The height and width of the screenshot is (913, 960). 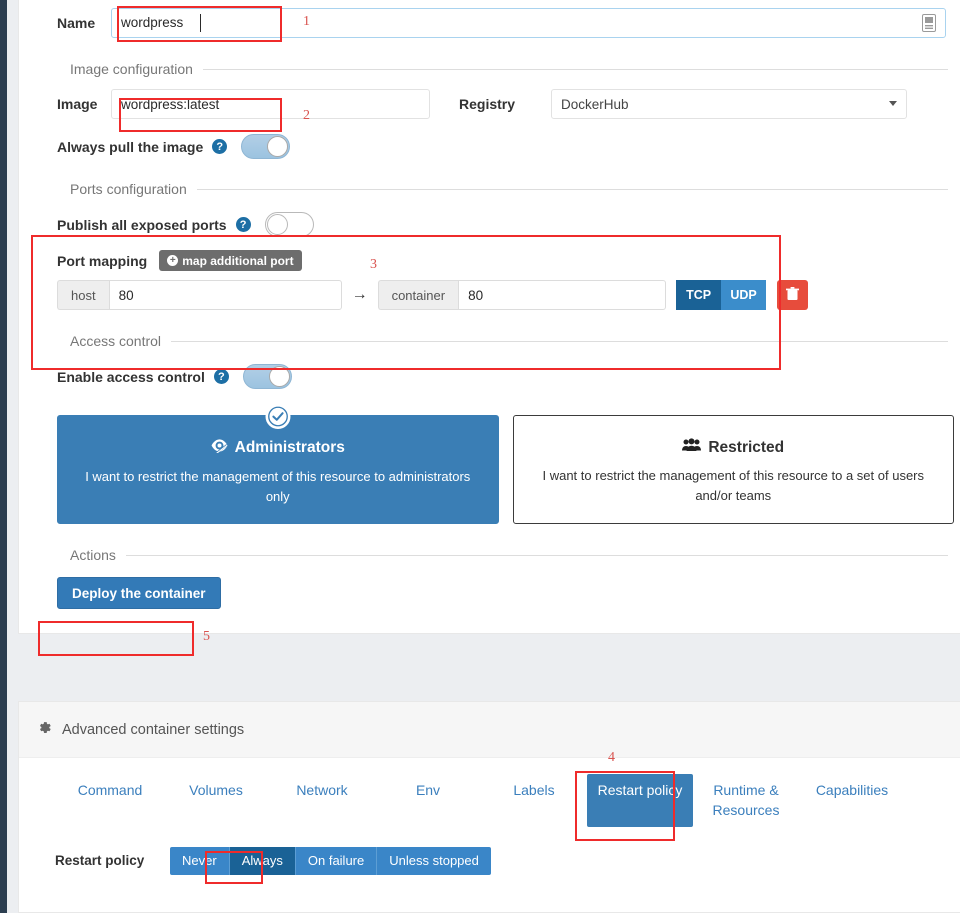 I want to click on enable-access-control-row: Enable access control ?, so click(x=492, y=376).